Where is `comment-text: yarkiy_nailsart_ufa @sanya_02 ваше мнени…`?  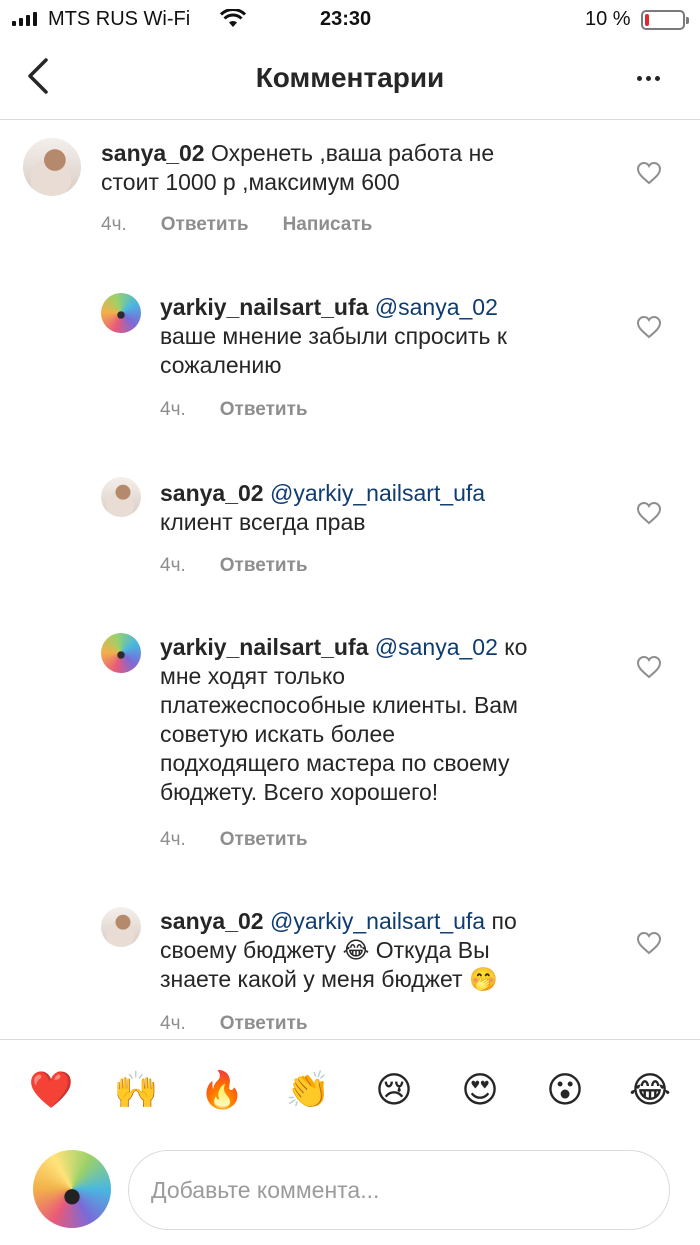
comment-text: yarkiy_nailsart_ufa @sanya_02 ваше мнени… is located at coordinates (390, 336).